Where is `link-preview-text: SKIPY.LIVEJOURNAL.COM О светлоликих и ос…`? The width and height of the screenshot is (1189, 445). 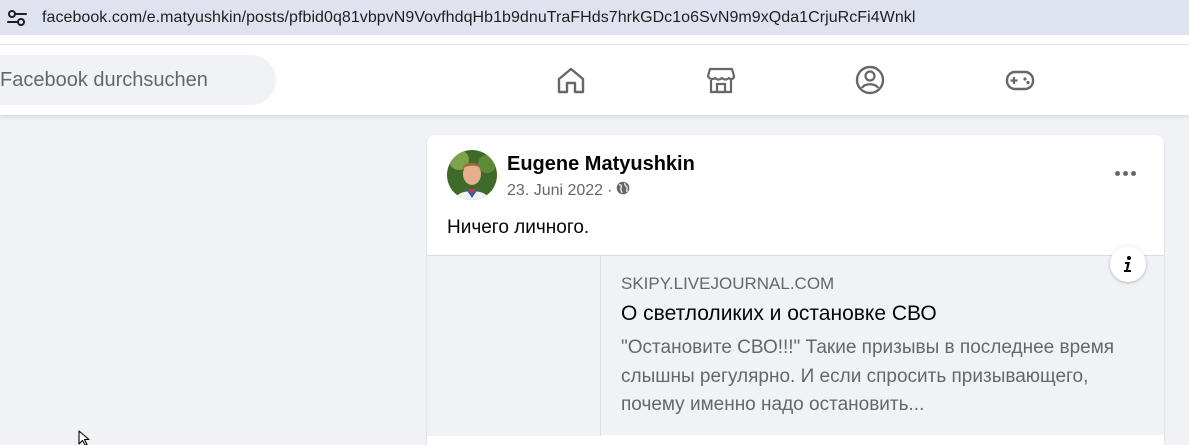
link-preview-text: SKIPY.LIVEJOURNAL.COM О светлоликих и ос… is located at coordinates (881, 347).